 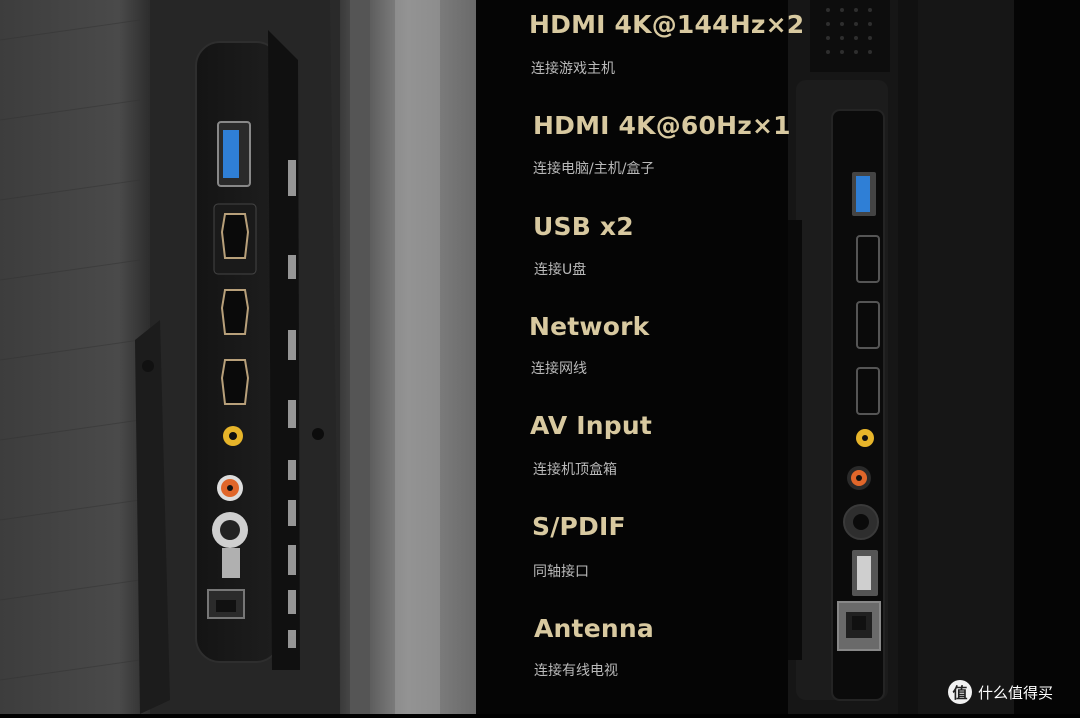 I want to click on spec-title: USB x2, so click(x=583, y=226).